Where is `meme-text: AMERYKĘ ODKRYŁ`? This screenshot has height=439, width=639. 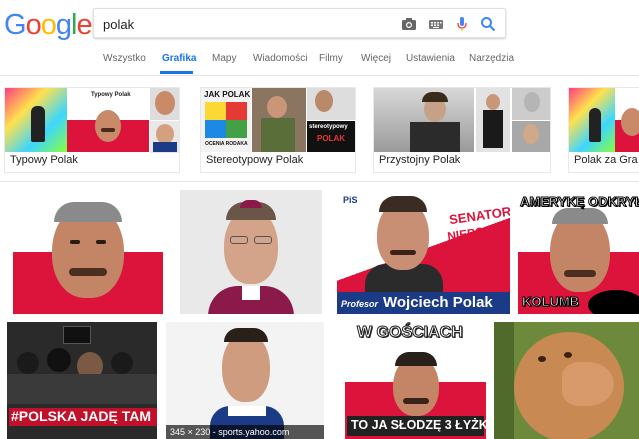 meme-text: AMERYKĘ ODKRYŁ is located at coordinates (579, 202).